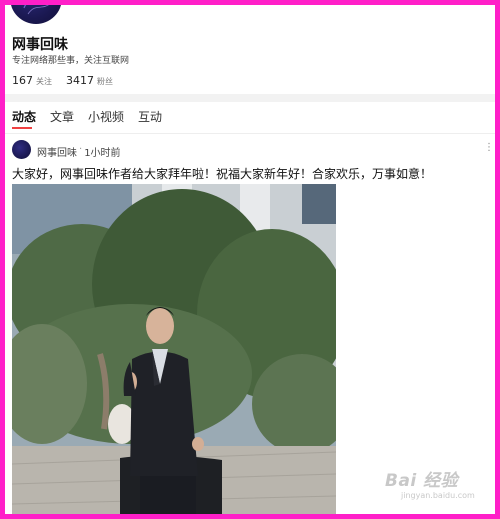 The image size is (500, 519). Describe the element at coordinates (102, 153) in the screenshot. I see `post-time: 1小时前` at that location.